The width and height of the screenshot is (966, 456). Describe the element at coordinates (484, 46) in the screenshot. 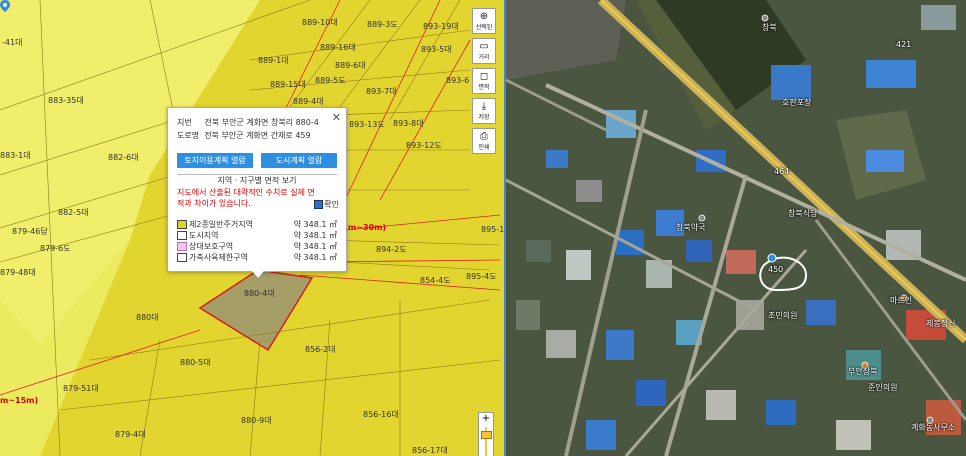

I see `ruler-icon: ▭` at that location.